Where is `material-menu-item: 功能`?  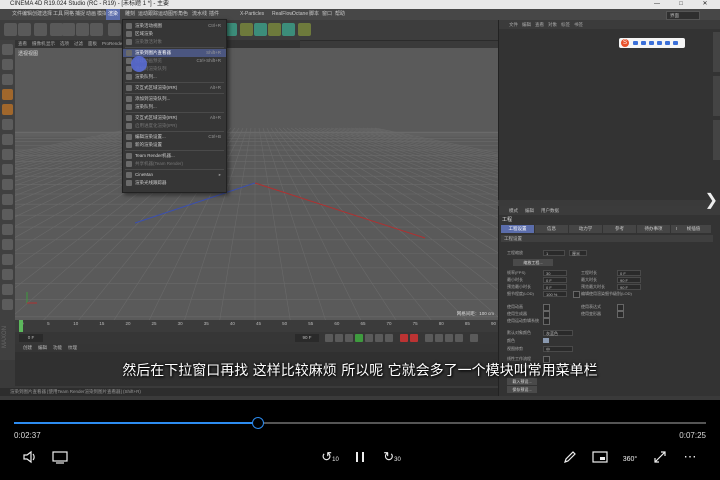
material-menu-item: 功能 is located at coordinates (57, 348).